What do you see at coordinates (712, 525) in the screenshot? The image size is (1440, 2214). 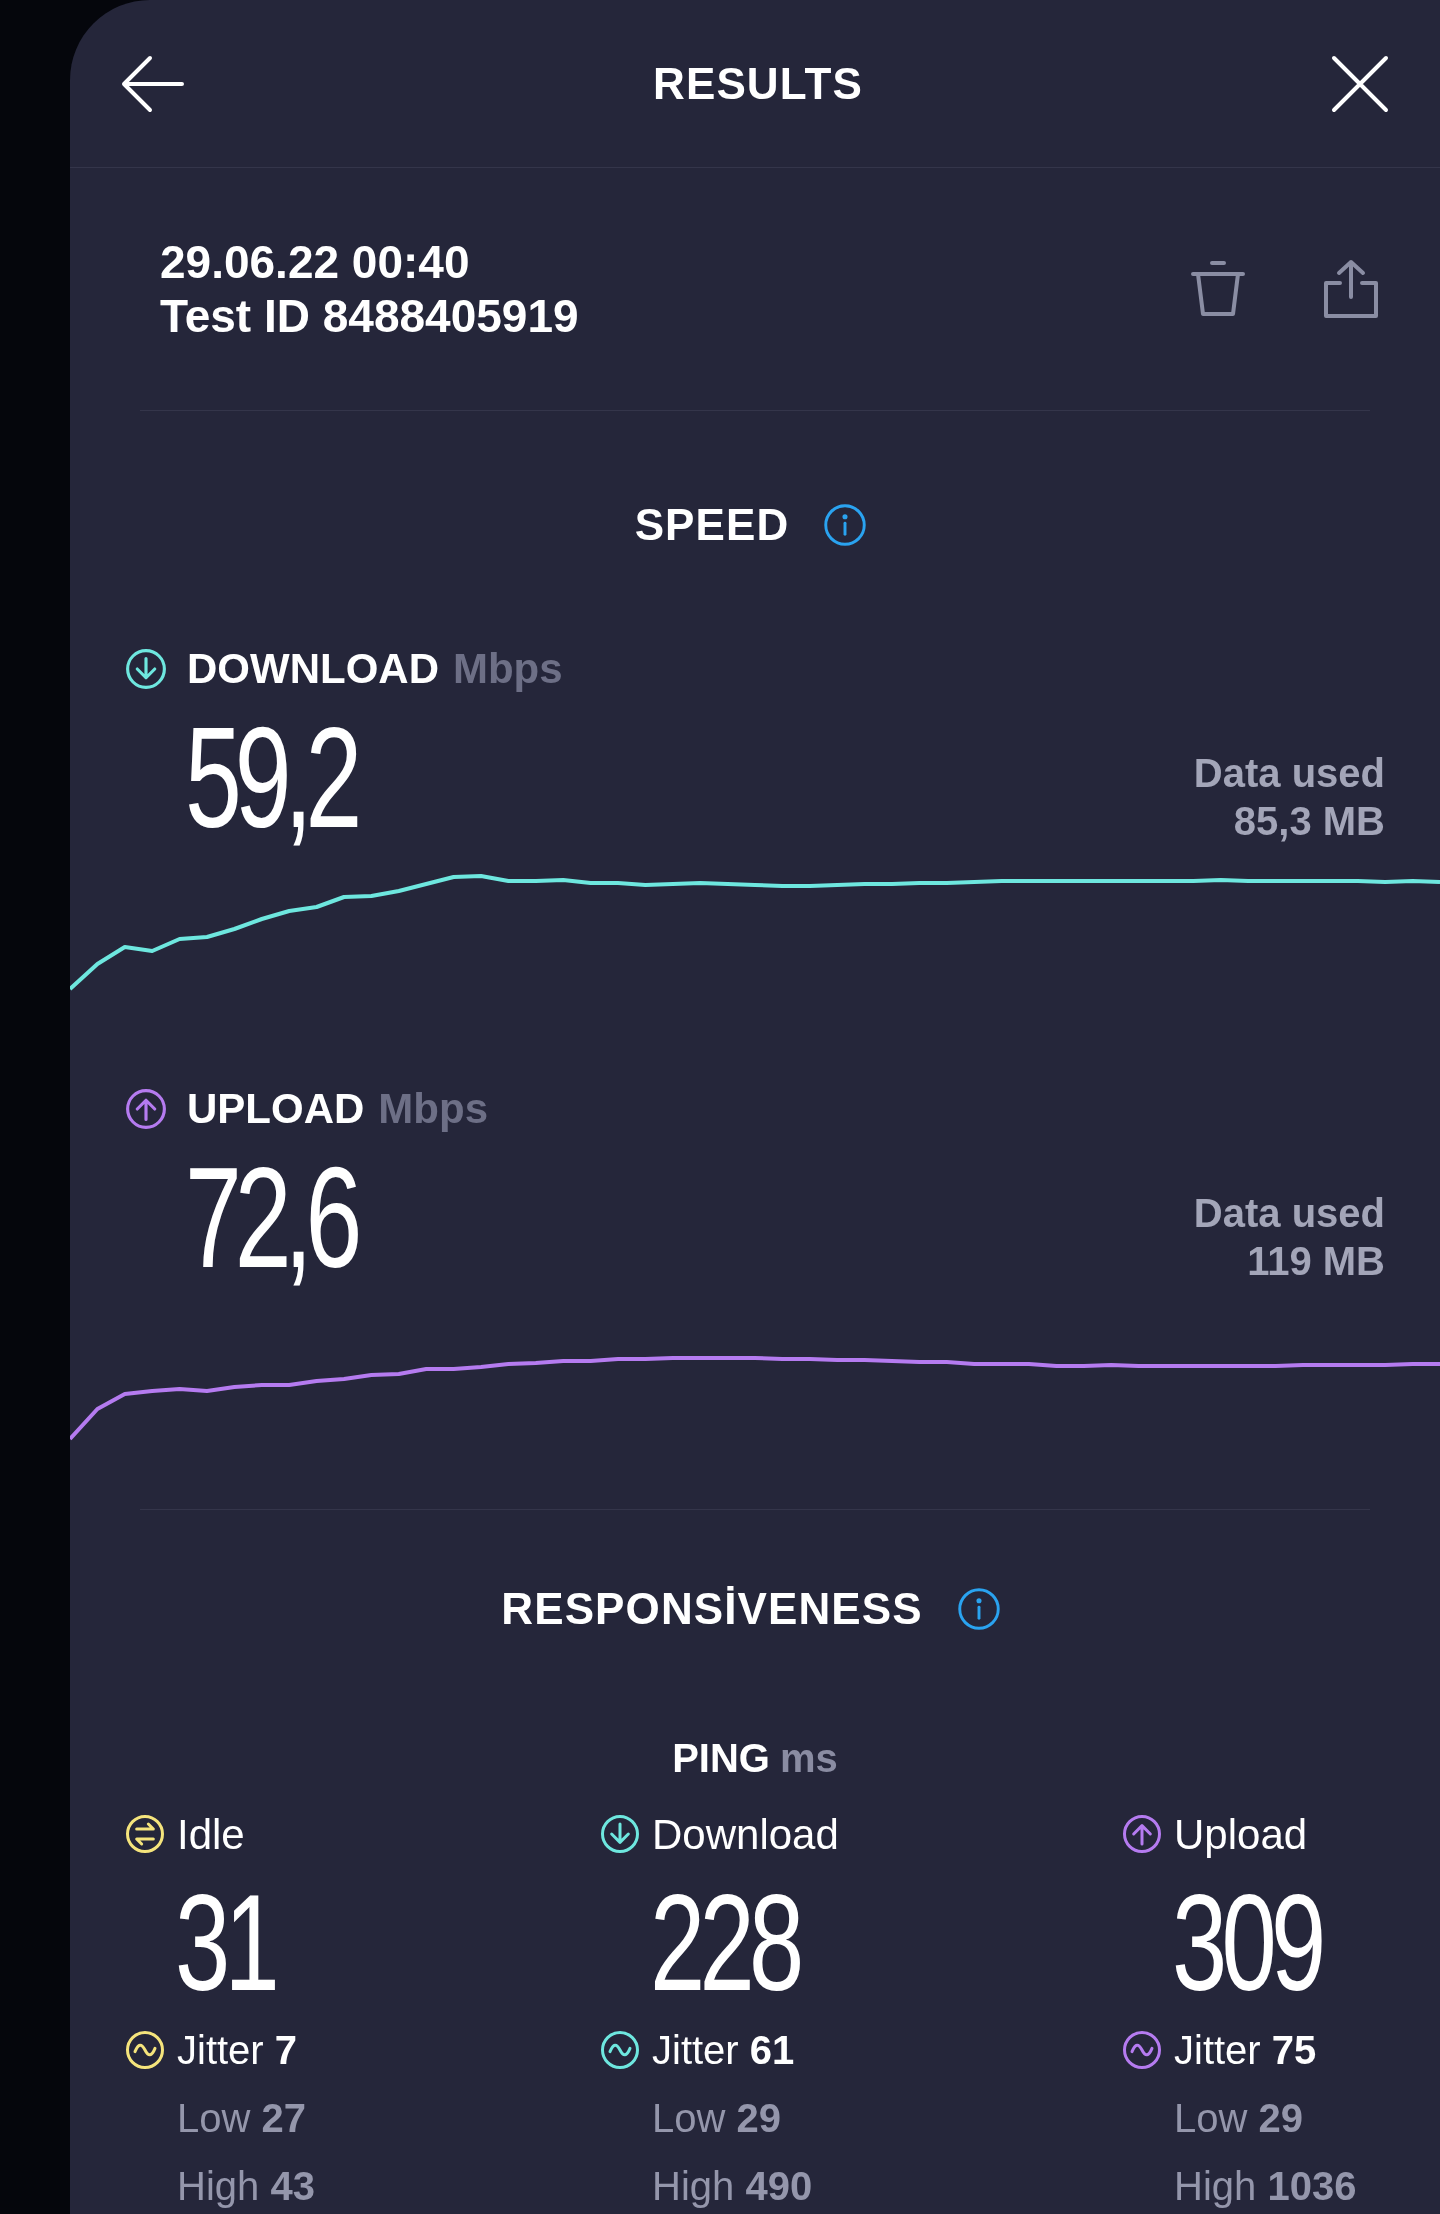 I see `speed-heading: SPEED` at bounding box center [712, 525].